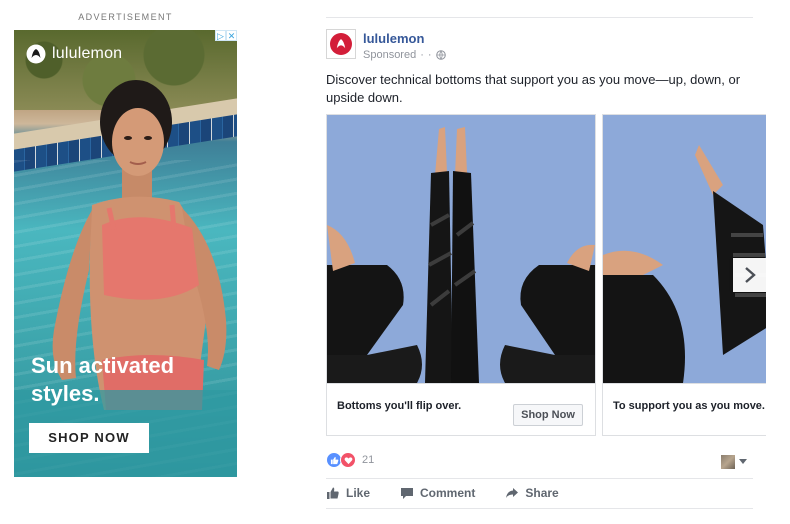 The image size is (790, 524). I want to click on advertisement-label: ADVERTISEMENT, so click(125, 17).